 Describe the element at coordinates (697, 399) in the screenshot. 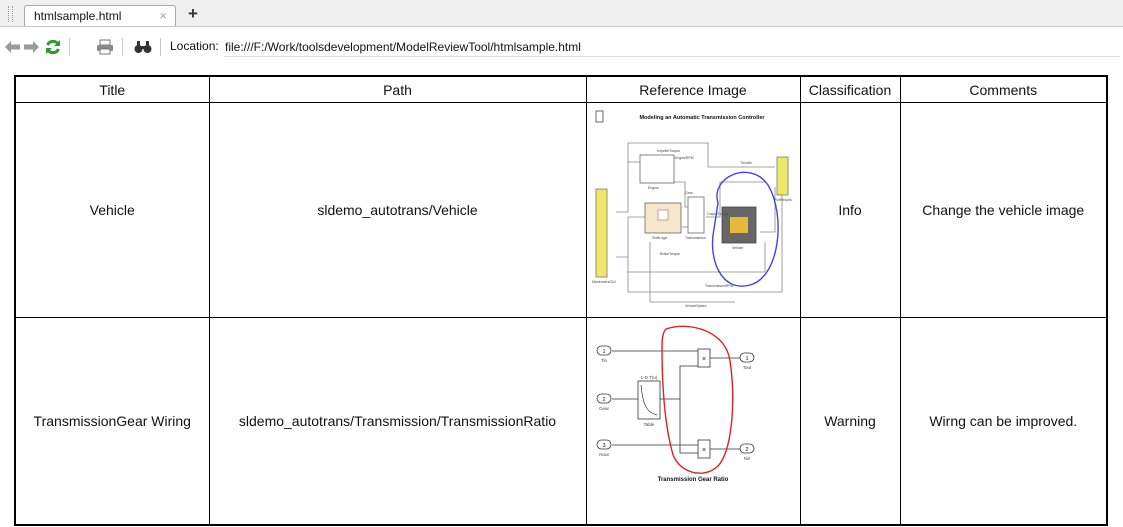

I see `review-highlight-circle` at that location.